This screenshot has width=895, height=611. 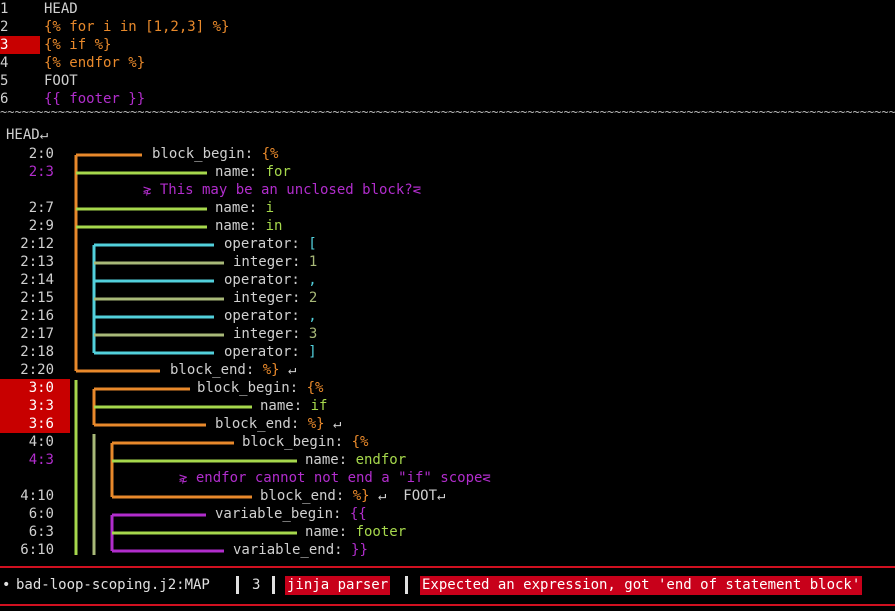 I want to click on node-value: i, so click(x=270, y=208).